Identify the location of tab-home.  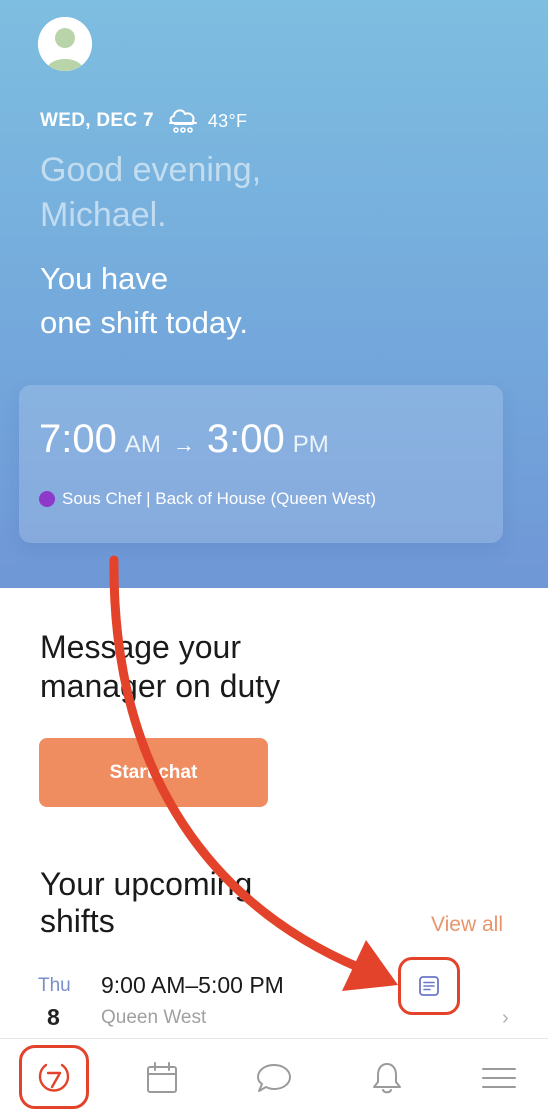
(54, 1077).